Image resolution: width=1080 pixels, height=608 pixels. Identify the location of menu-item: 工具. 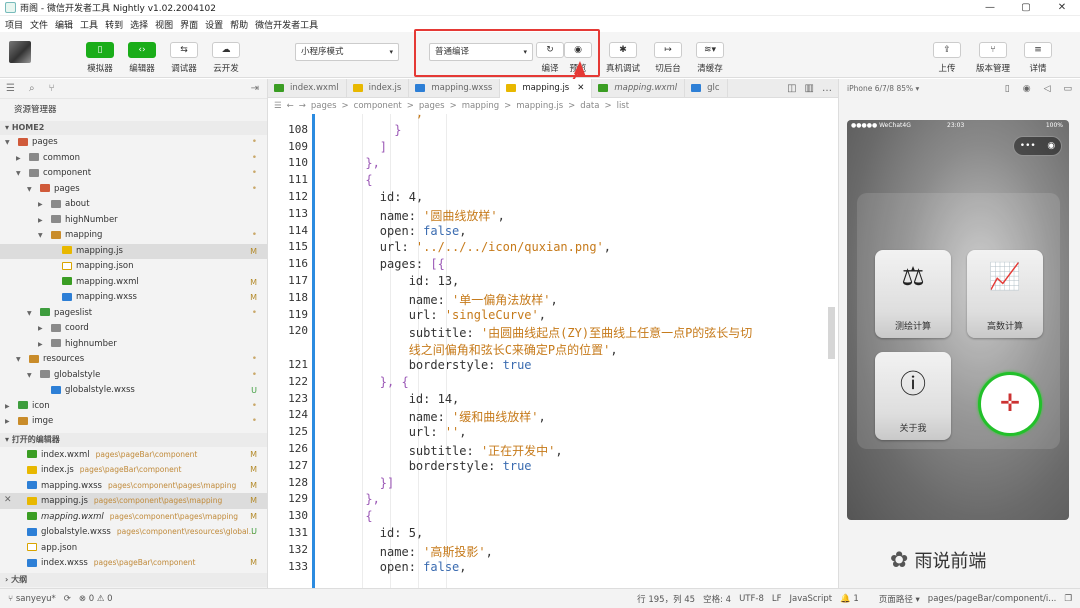
(89, 24).